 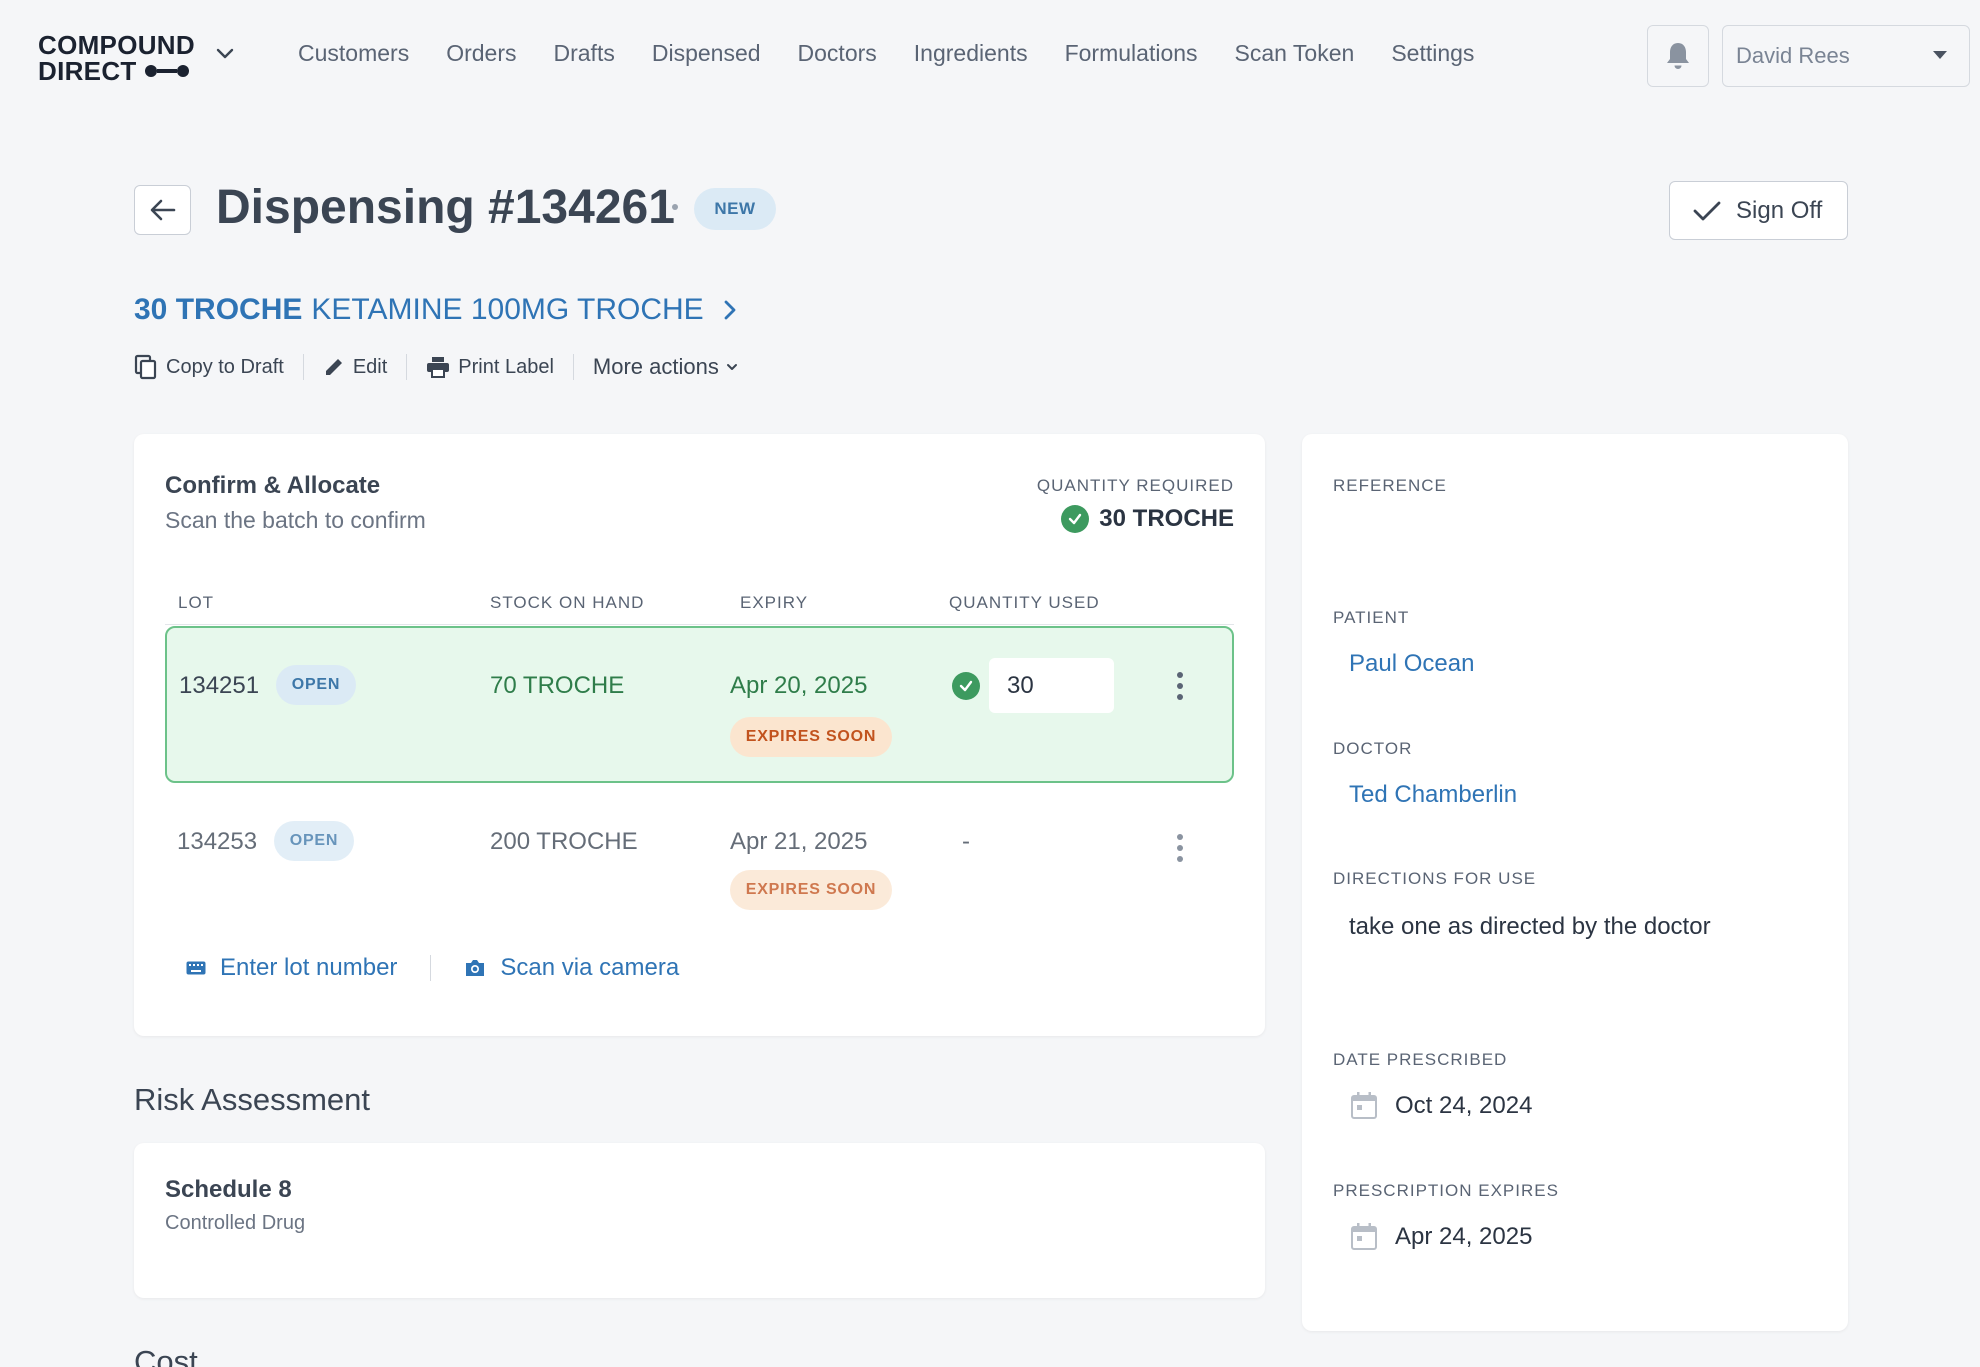 What do you see at coordinates (837, 53) in the screenshot?
I see `nav-doctors: Doctors` at bounding box center [837, 53].